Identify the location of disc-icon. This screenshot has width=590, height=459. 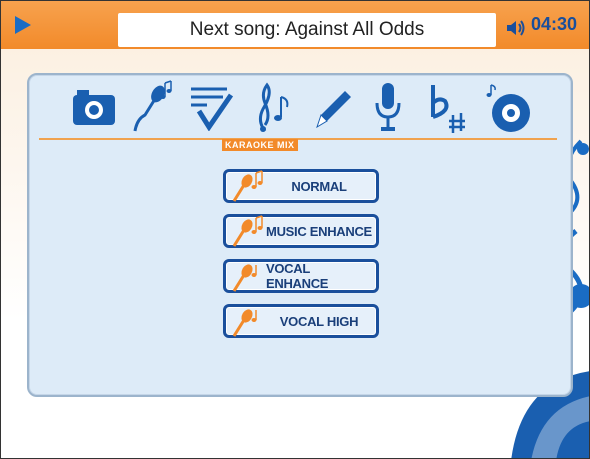
(507, 108).